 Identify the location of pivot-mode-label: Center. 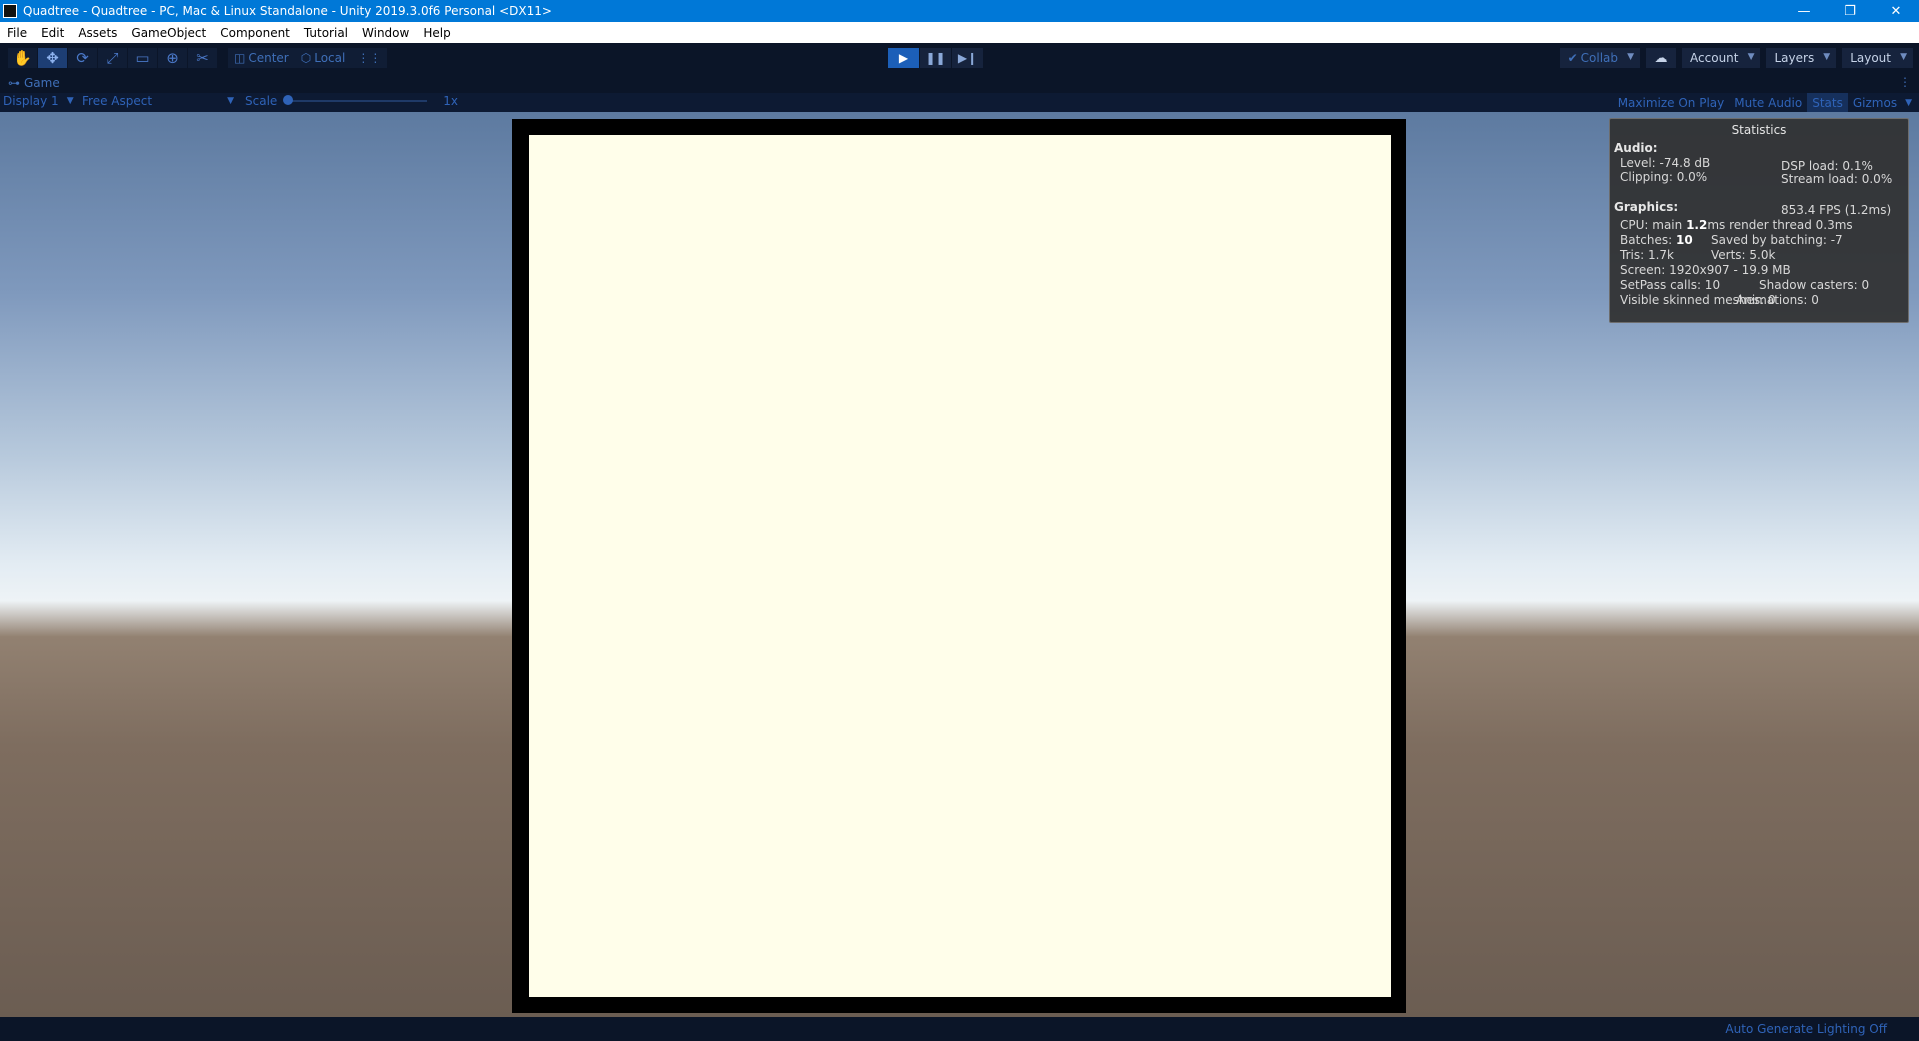
(268, 58).